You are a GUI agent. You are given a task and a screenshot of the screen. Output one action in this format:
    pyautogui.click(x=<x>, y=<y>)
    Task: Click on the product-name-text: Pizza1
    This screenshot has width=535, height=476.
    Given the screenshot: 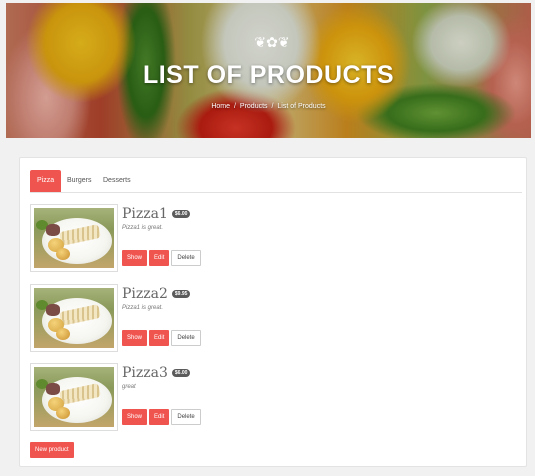 What is the action you would take?
    pyautogui.click(x=145, y=214)
    